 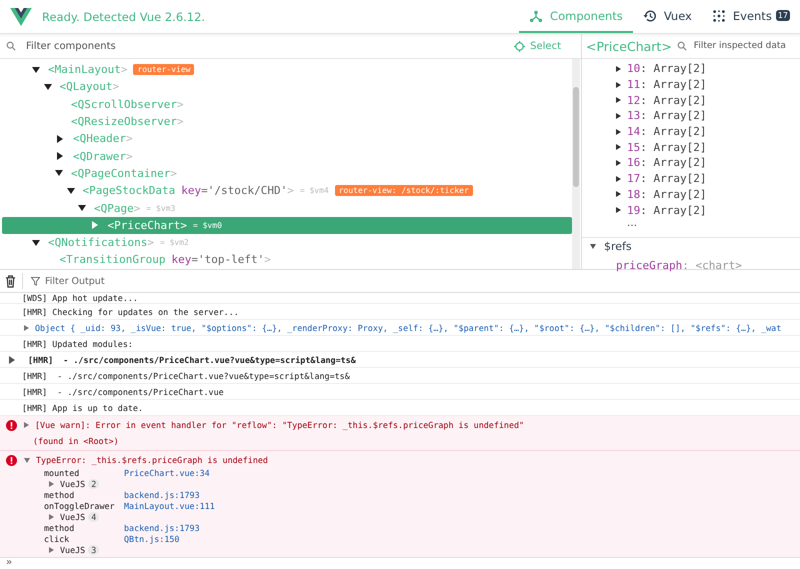 I want to click on log-message: [HMR] - ./src/components/PriceChart.vue, so click(x=123, y=391).